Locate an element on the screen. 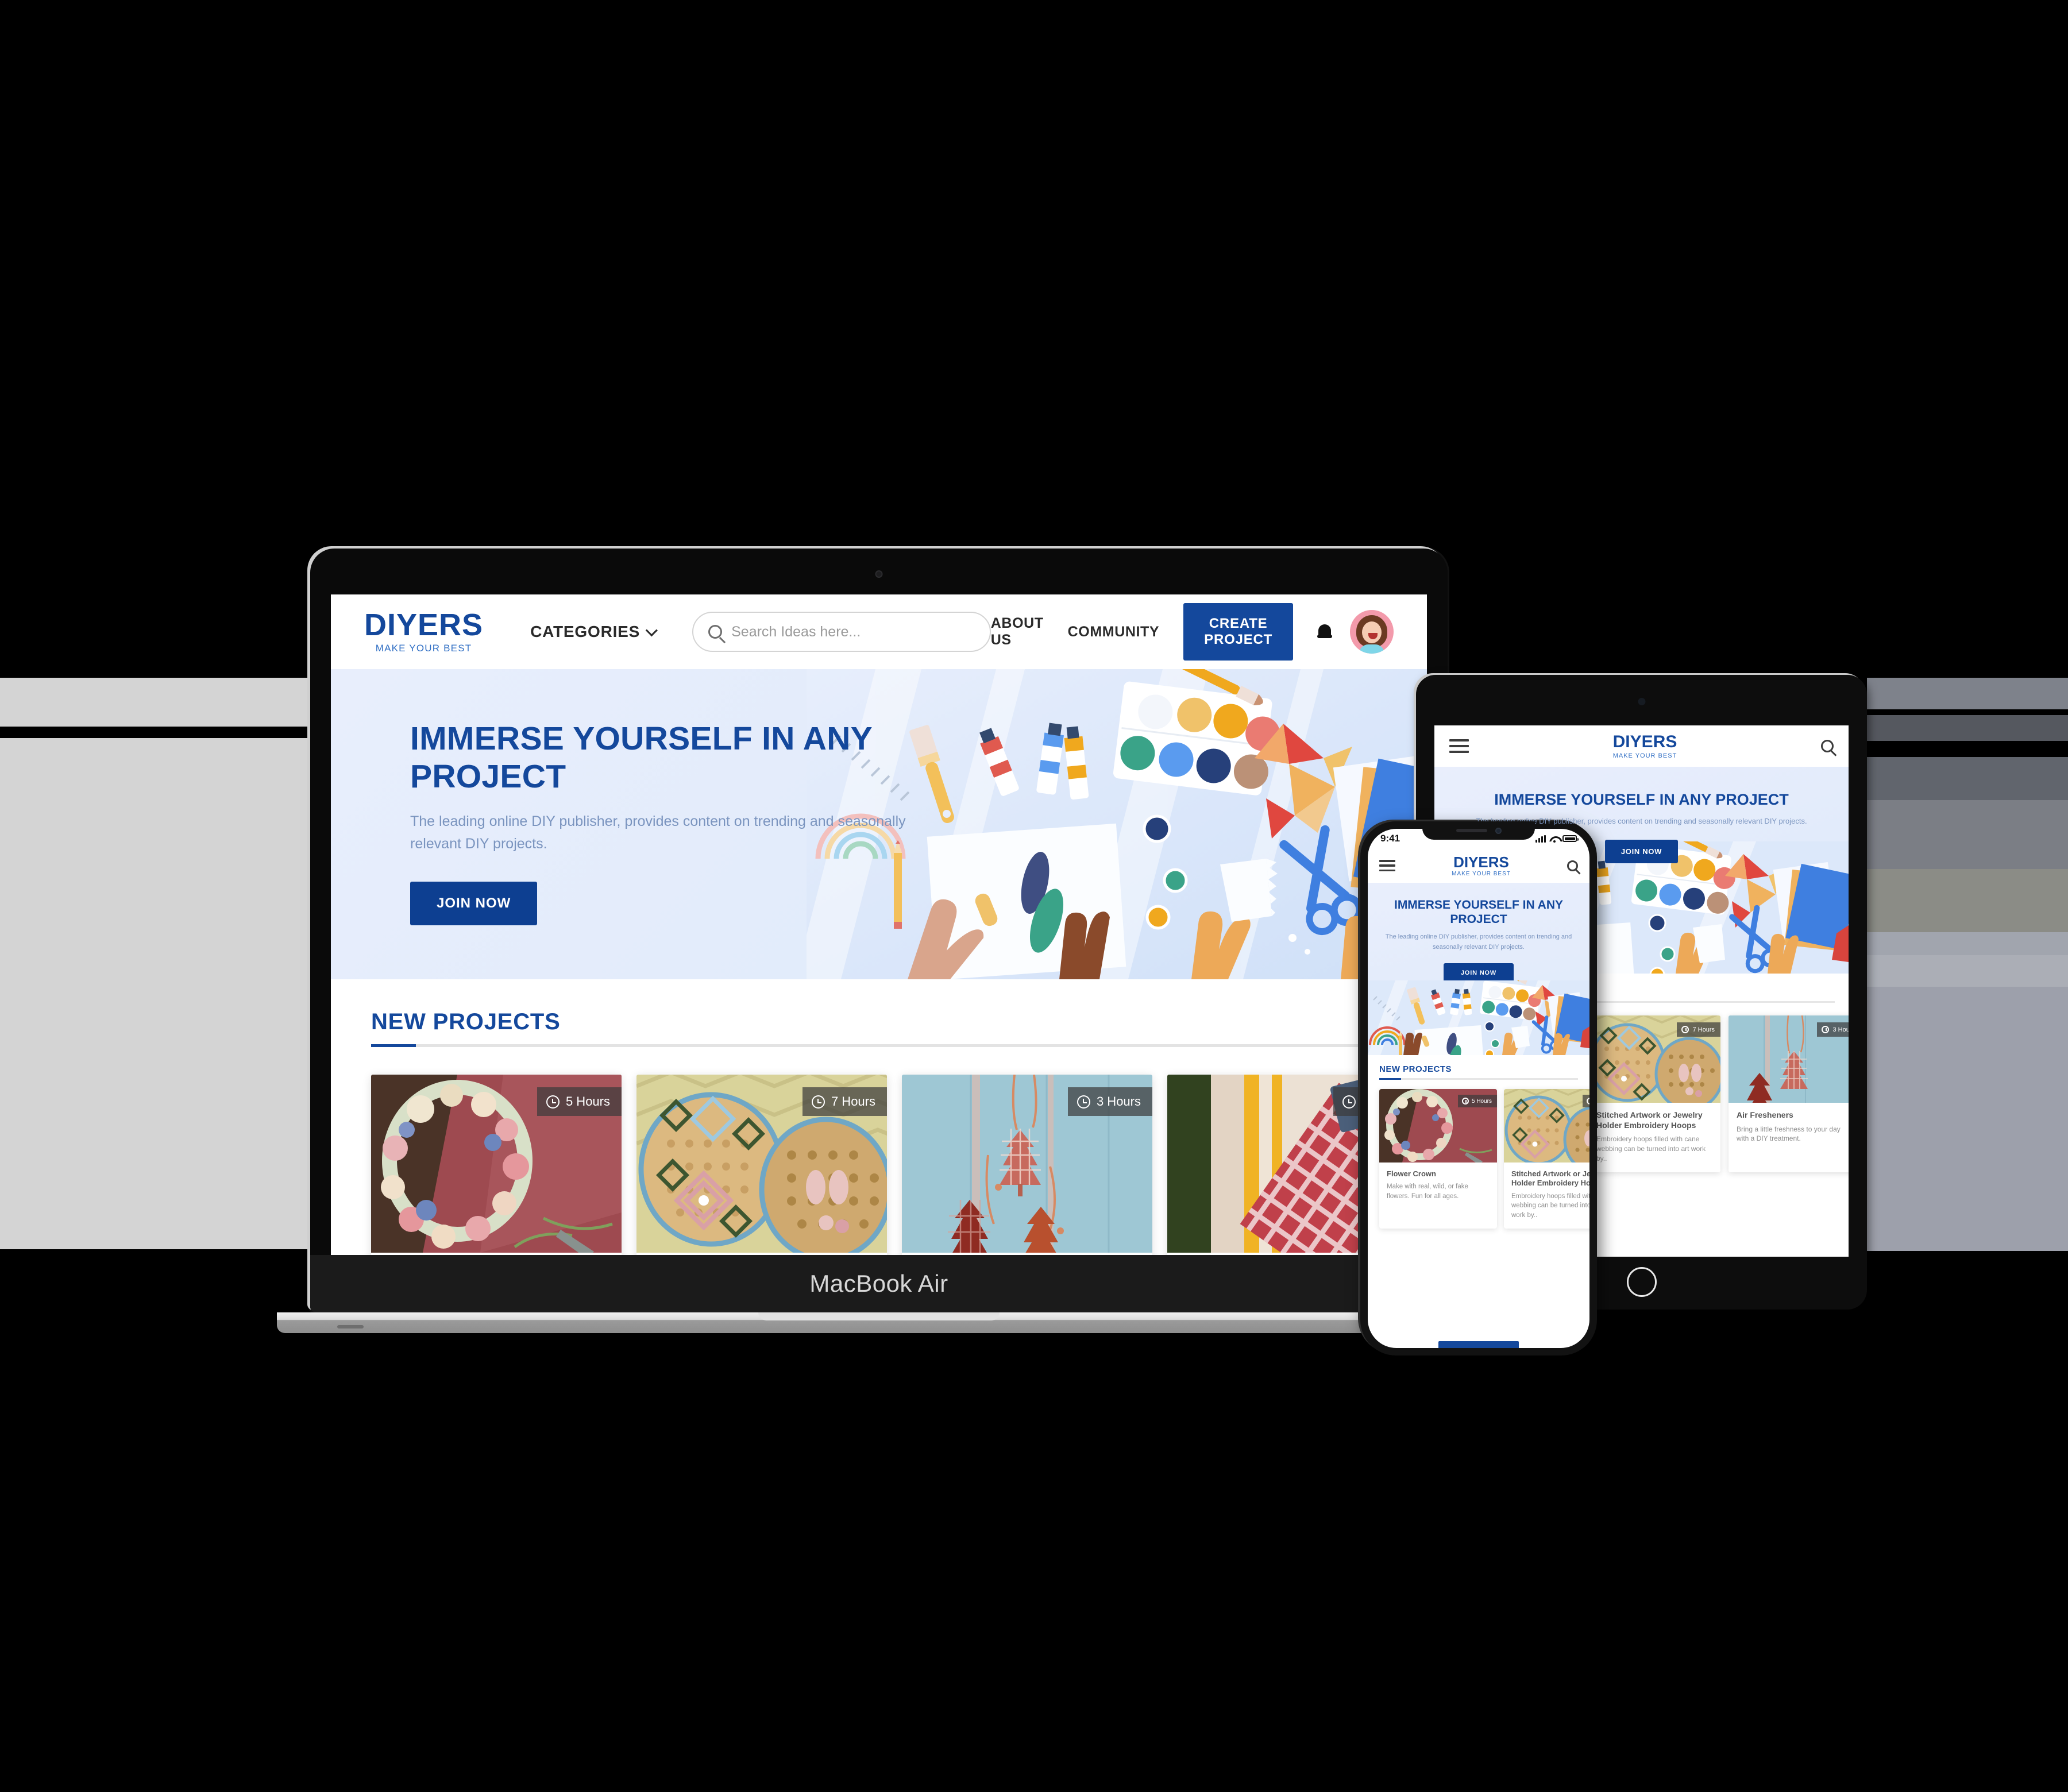 This screenshot has width=2068, height=1792. phone-notch is located at coordinates (1478, 830).